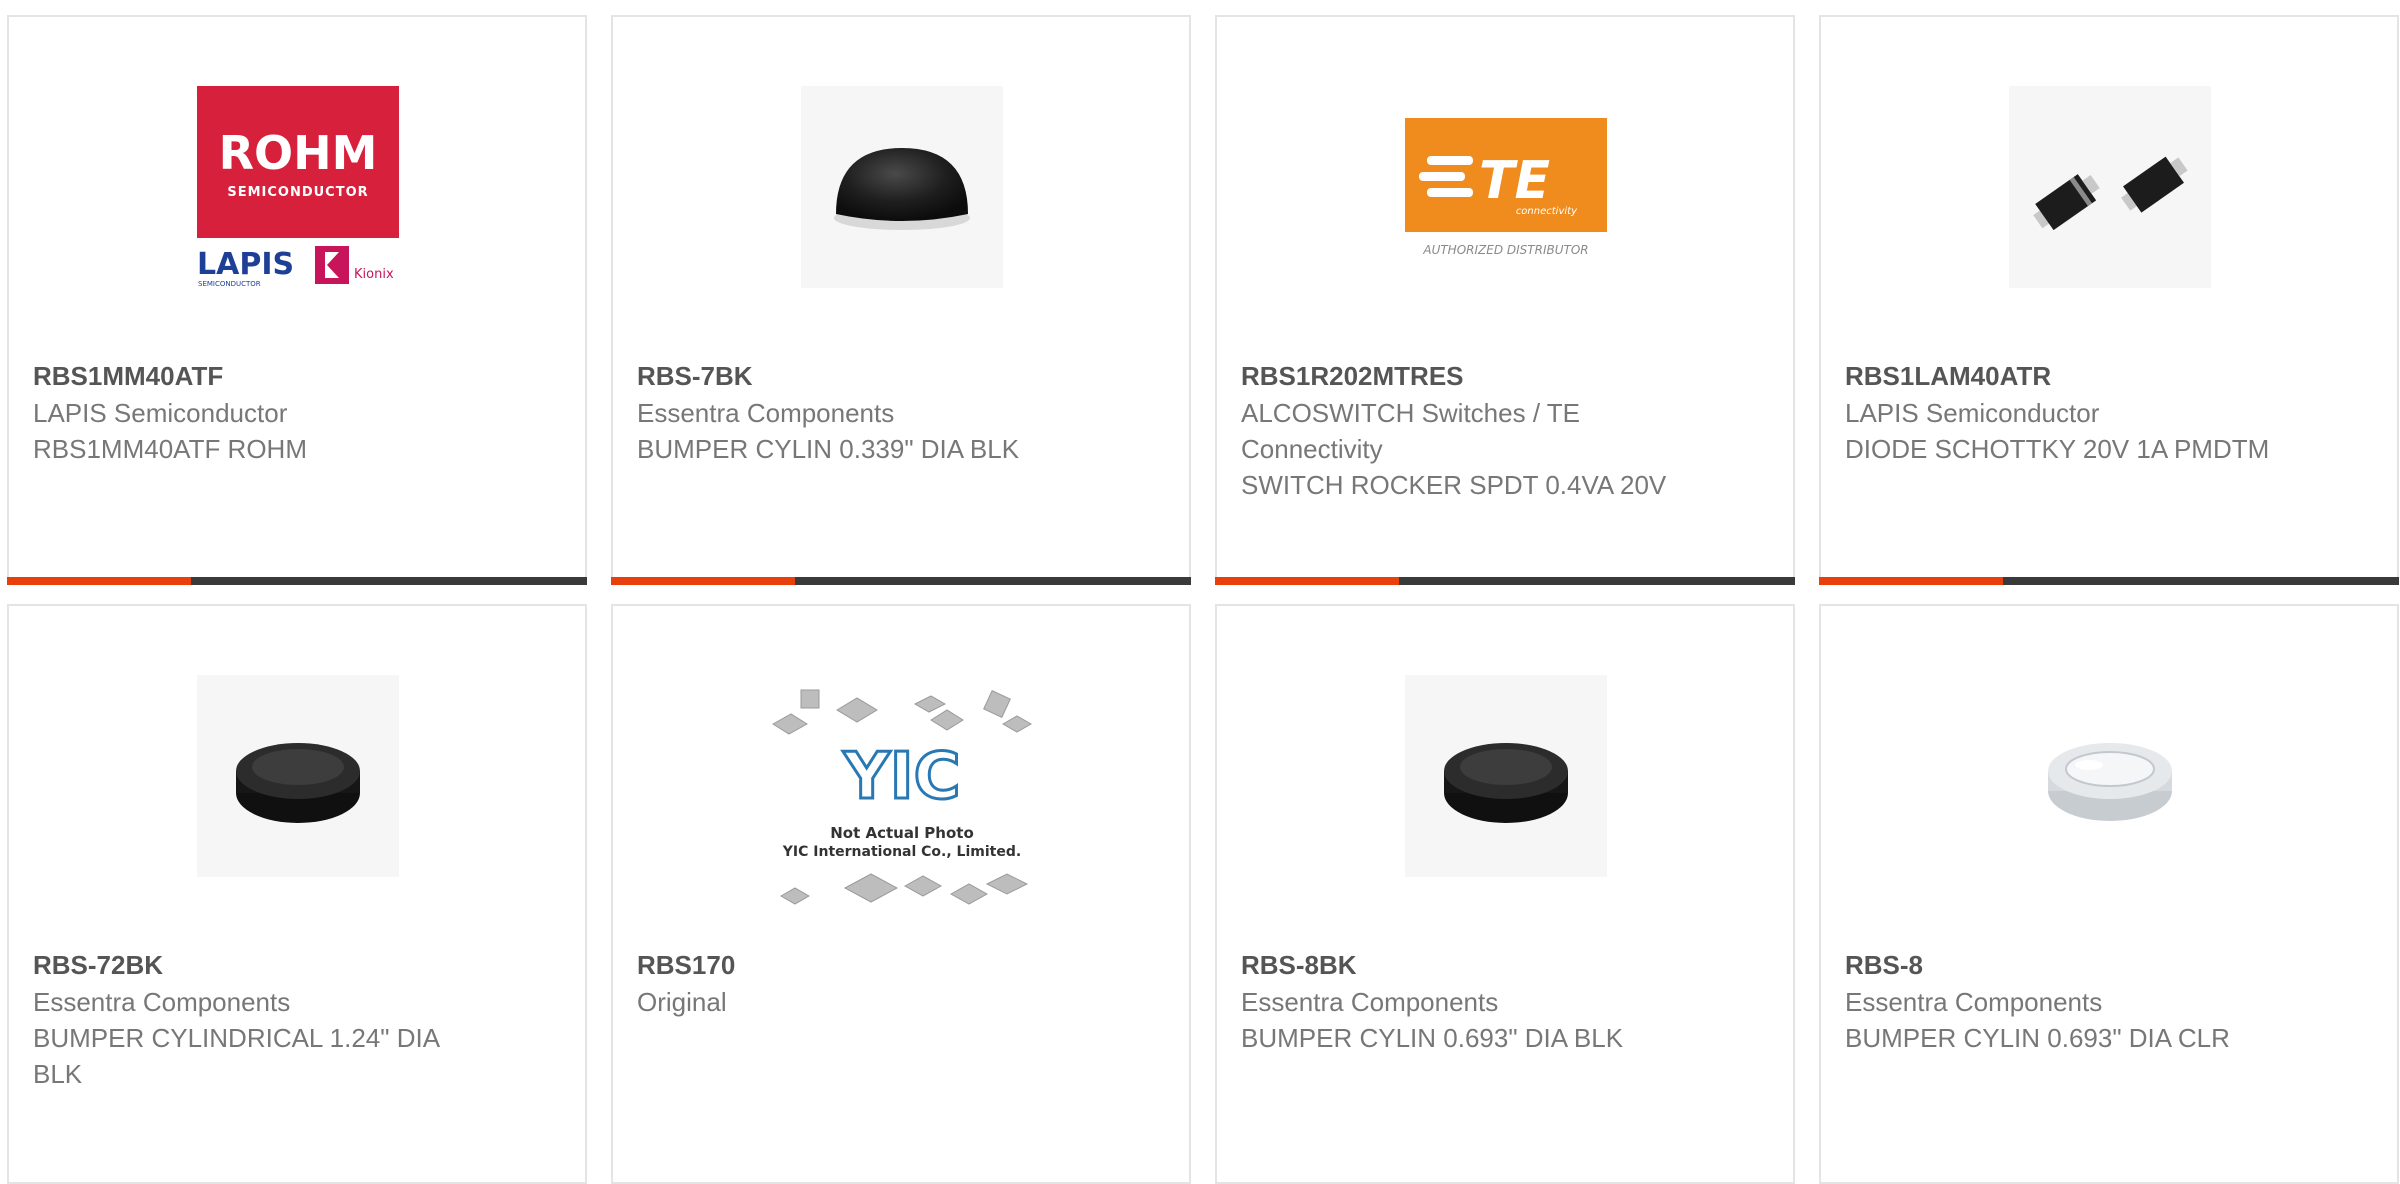  Describe the element at coordinates (236, 1056) in the screenshot. I see `description: BUMPER CYLINDRICAL 1.24" DIA BLK` at that location.